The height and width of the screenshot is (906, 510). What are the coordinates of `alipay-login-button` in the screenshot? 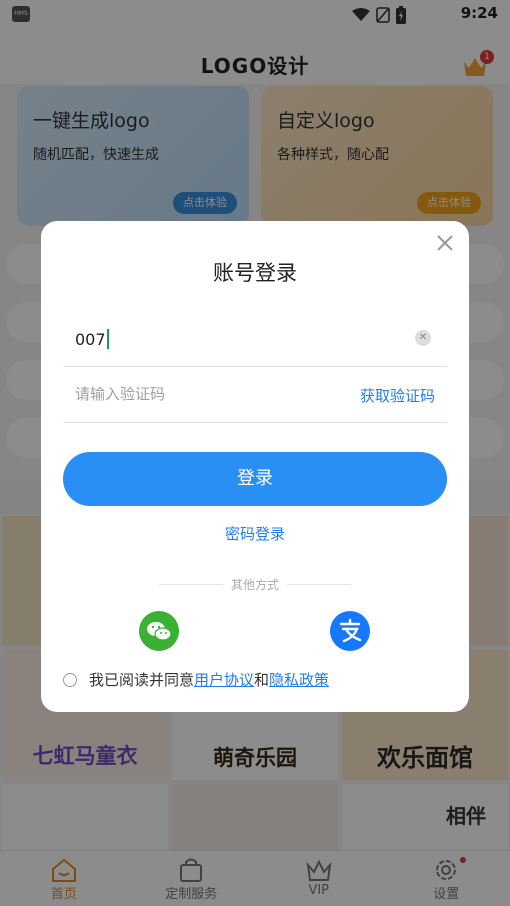 It's located at (350, 631).